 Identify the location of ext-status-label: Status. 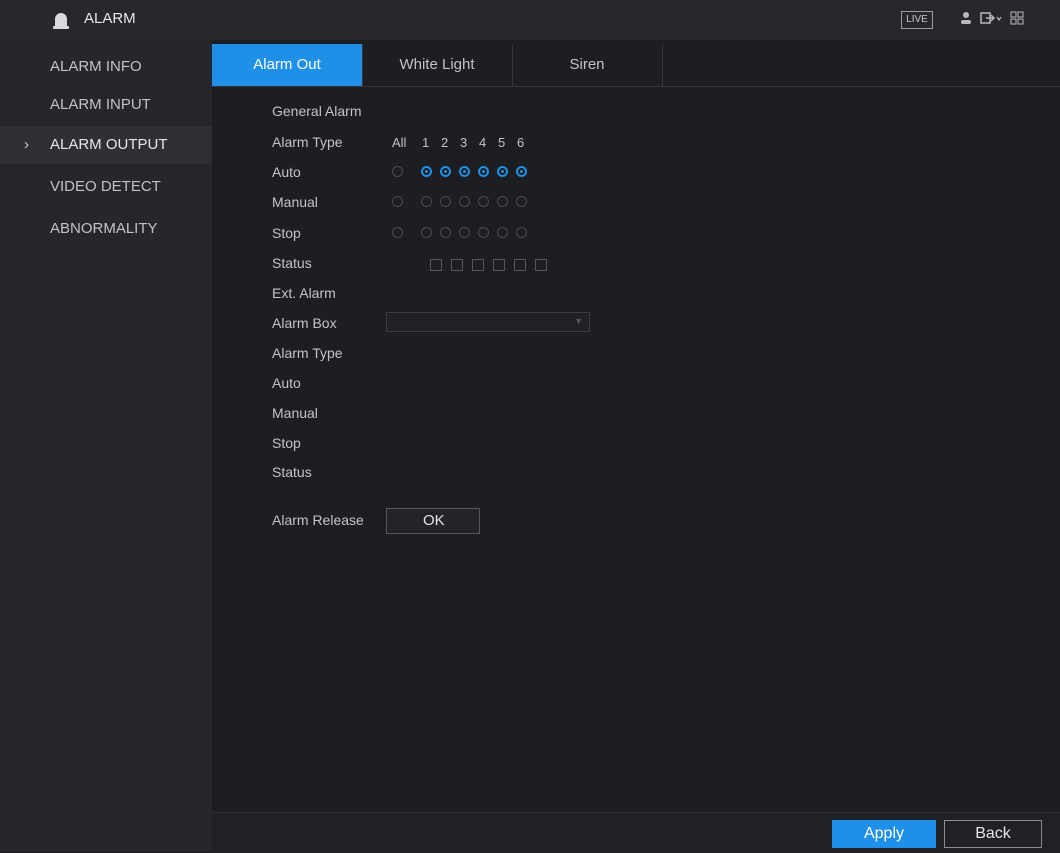
(292, 472).